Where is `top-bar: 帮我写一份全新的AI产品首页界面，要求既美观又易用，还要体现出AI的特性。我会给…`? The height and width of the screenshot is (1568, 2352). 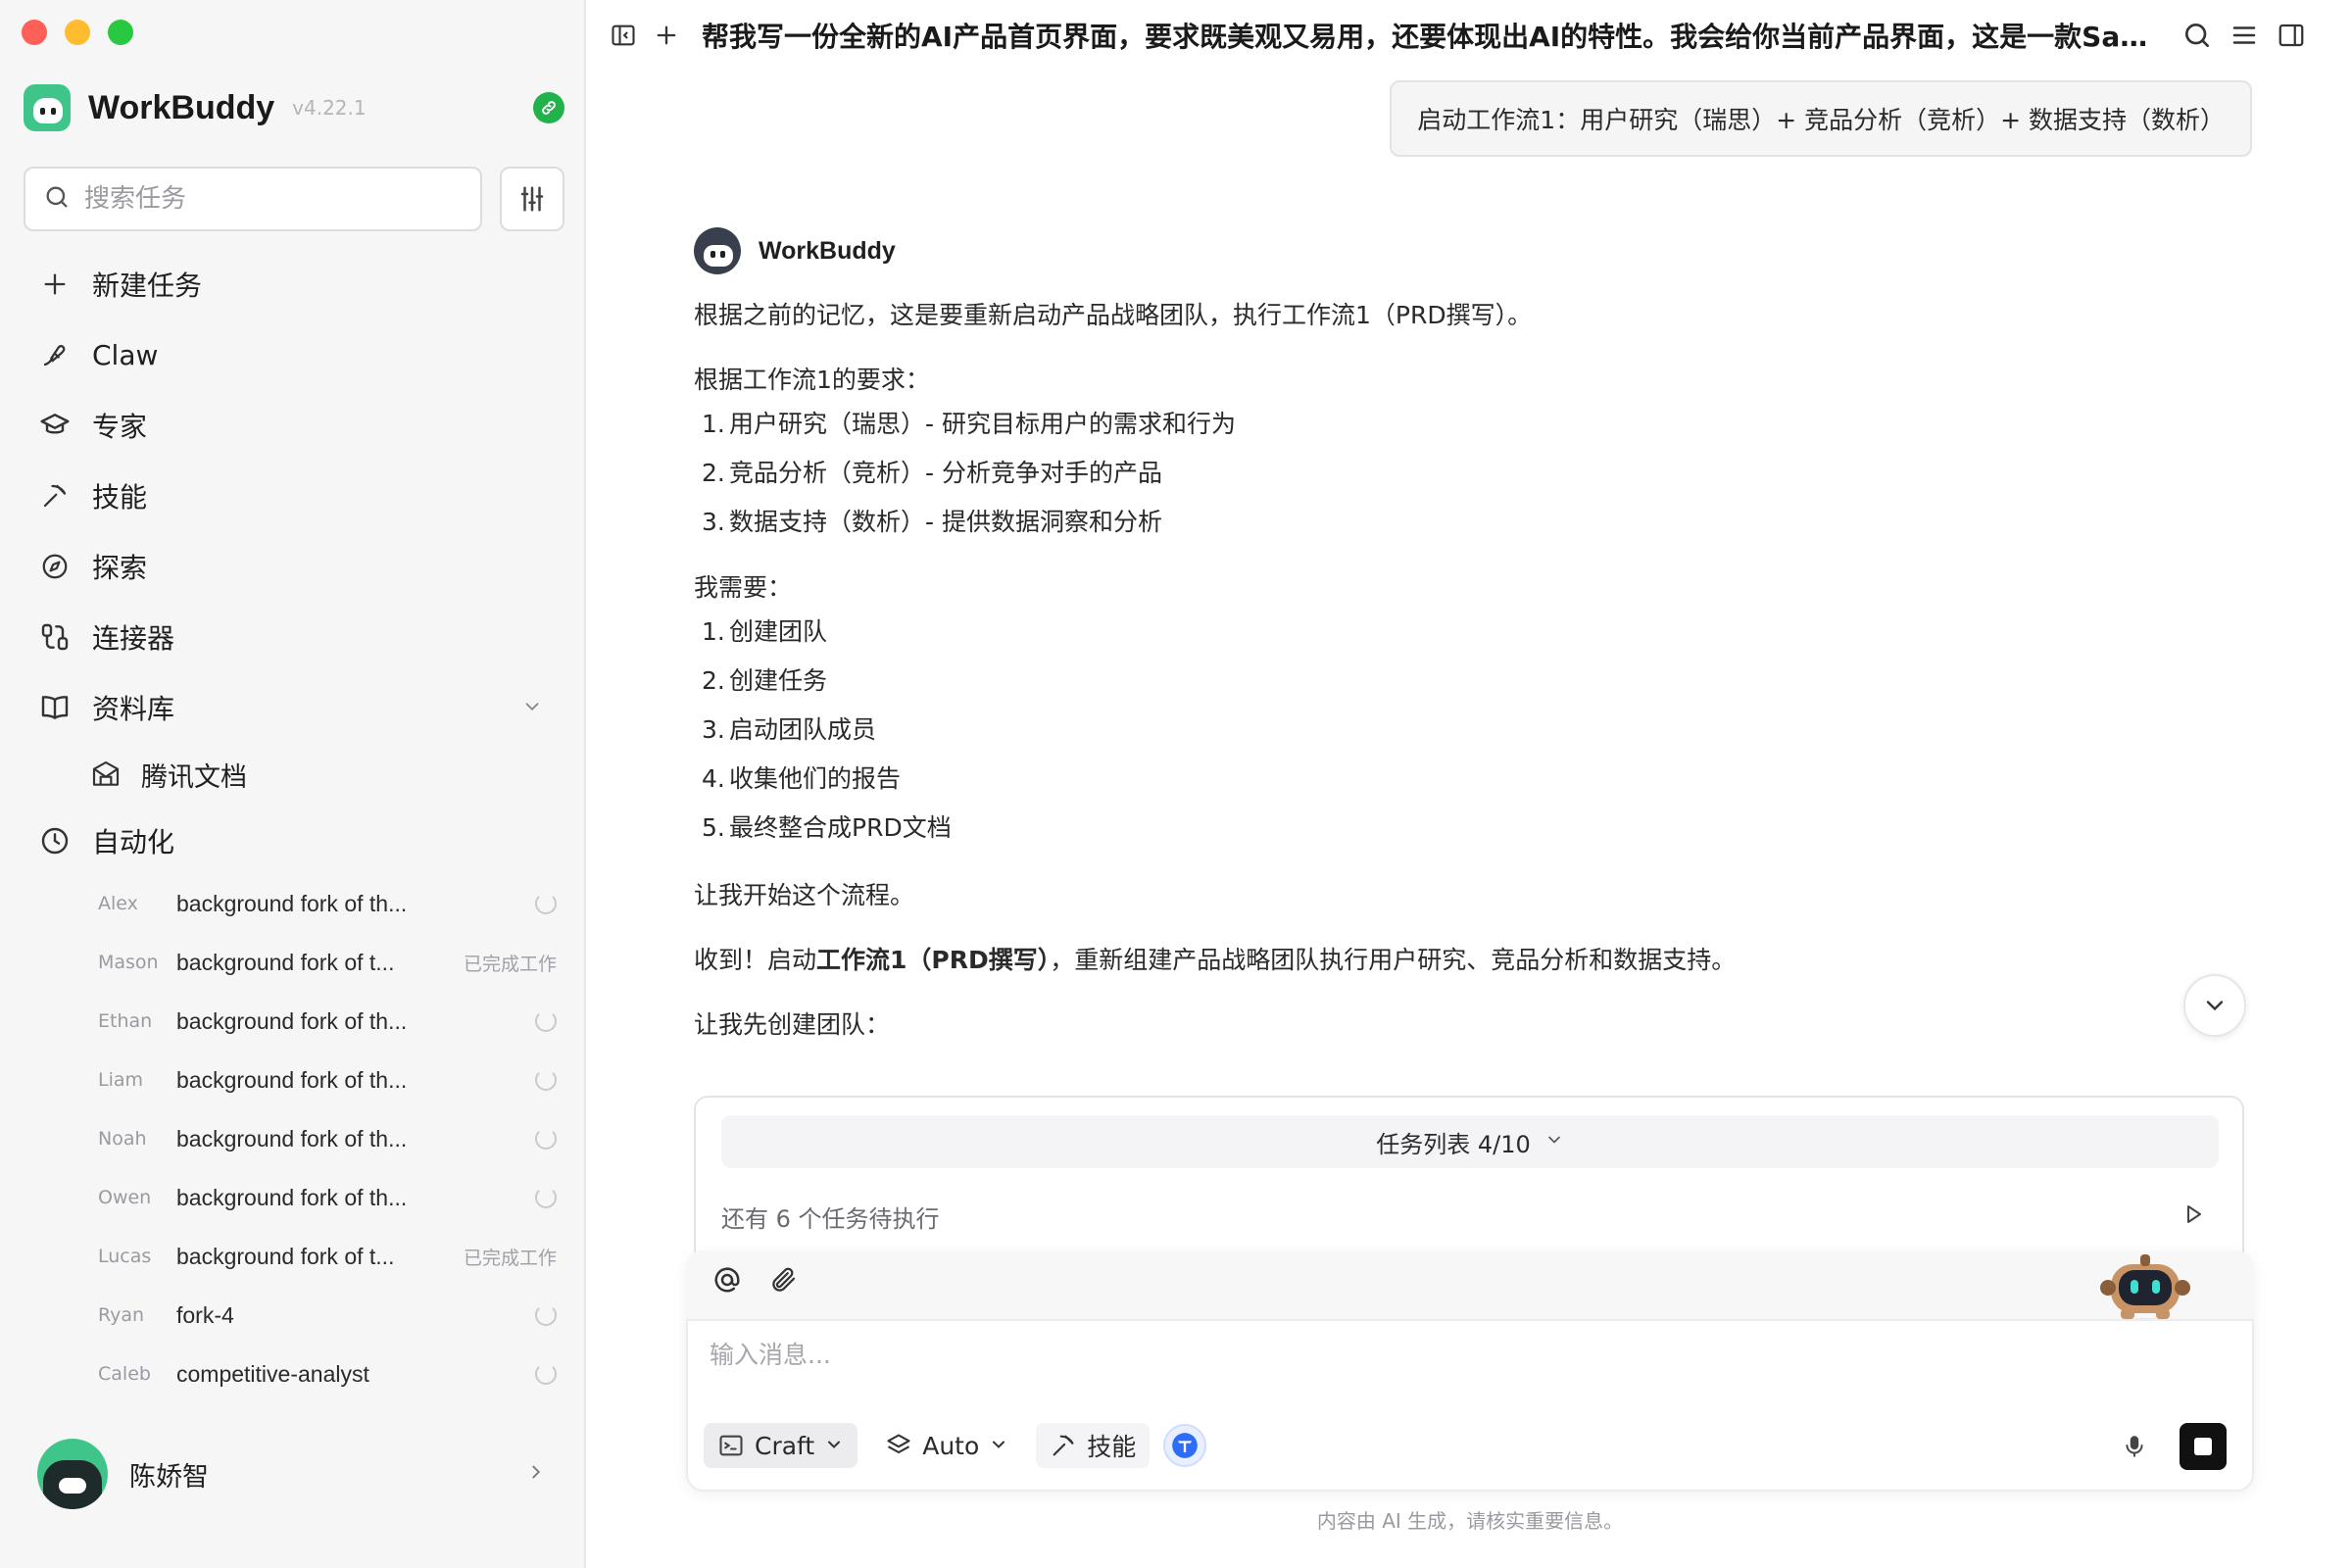
top-bar: 帮我写一份全新的AI产品首页界面，要求既美观又易用，还要体现出AI的特性。我会给… is located at coordinates (1470, 35).